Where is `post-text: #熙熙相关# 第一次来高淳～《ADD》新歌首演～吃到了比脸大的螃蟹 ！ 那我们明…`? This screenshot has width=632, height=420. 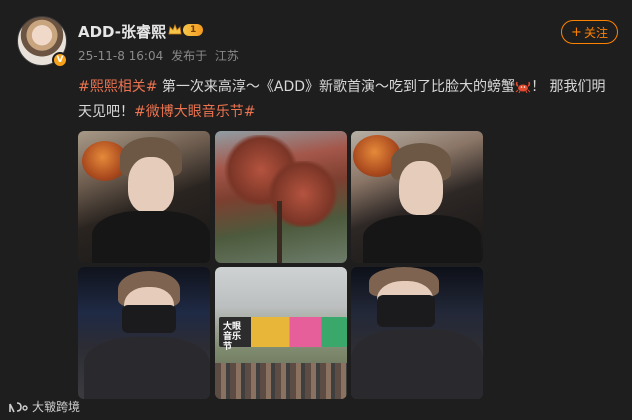 post-text: #熙熙相关# 第一次来高淳～《ADD》新歌首演～吃到了比脸大的螃蟹 ！ 那我们明… is located at coordinates (348, 100).